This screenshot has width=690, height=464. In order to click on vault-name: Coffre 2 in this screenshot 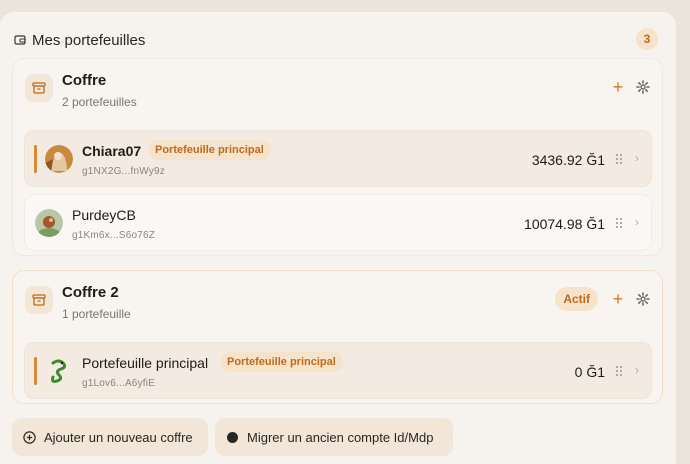, I will do `click(90, 292)`.